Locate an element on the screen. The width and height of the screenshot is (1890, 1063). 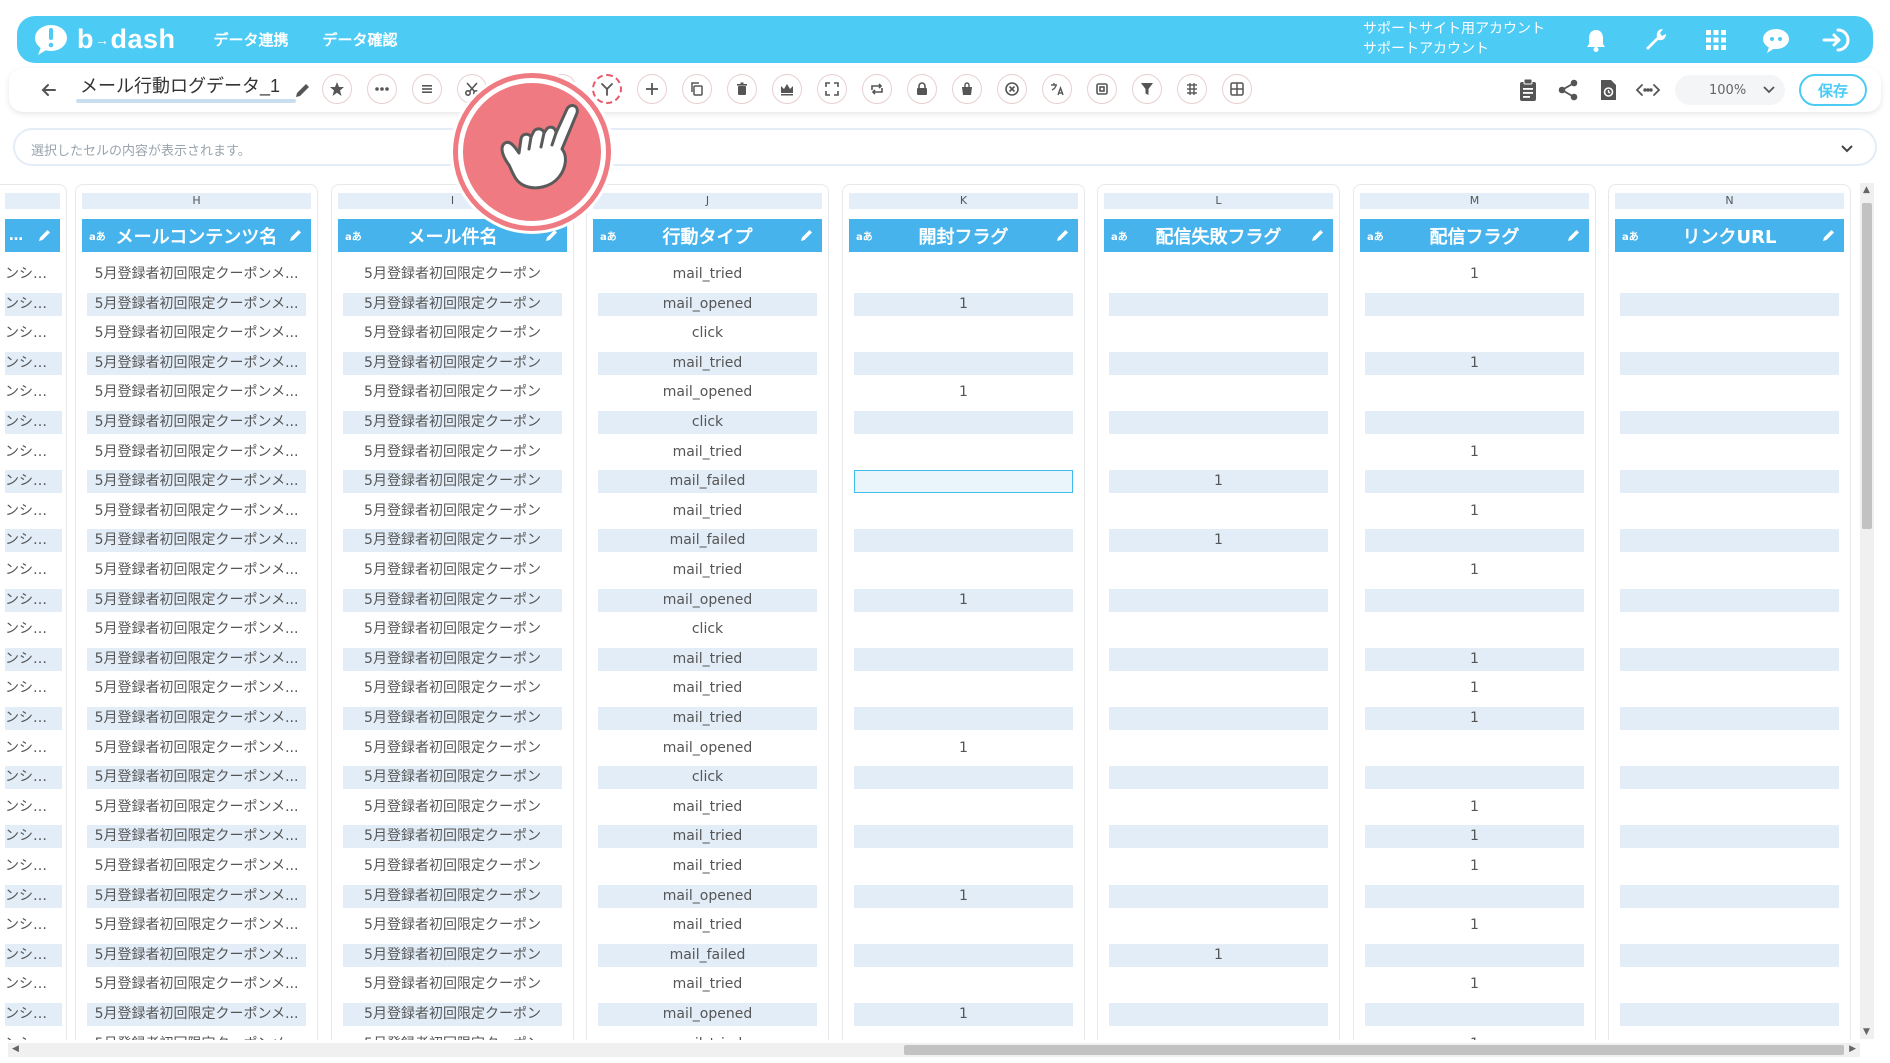
group-icon is located at coordinates (1192, 89).